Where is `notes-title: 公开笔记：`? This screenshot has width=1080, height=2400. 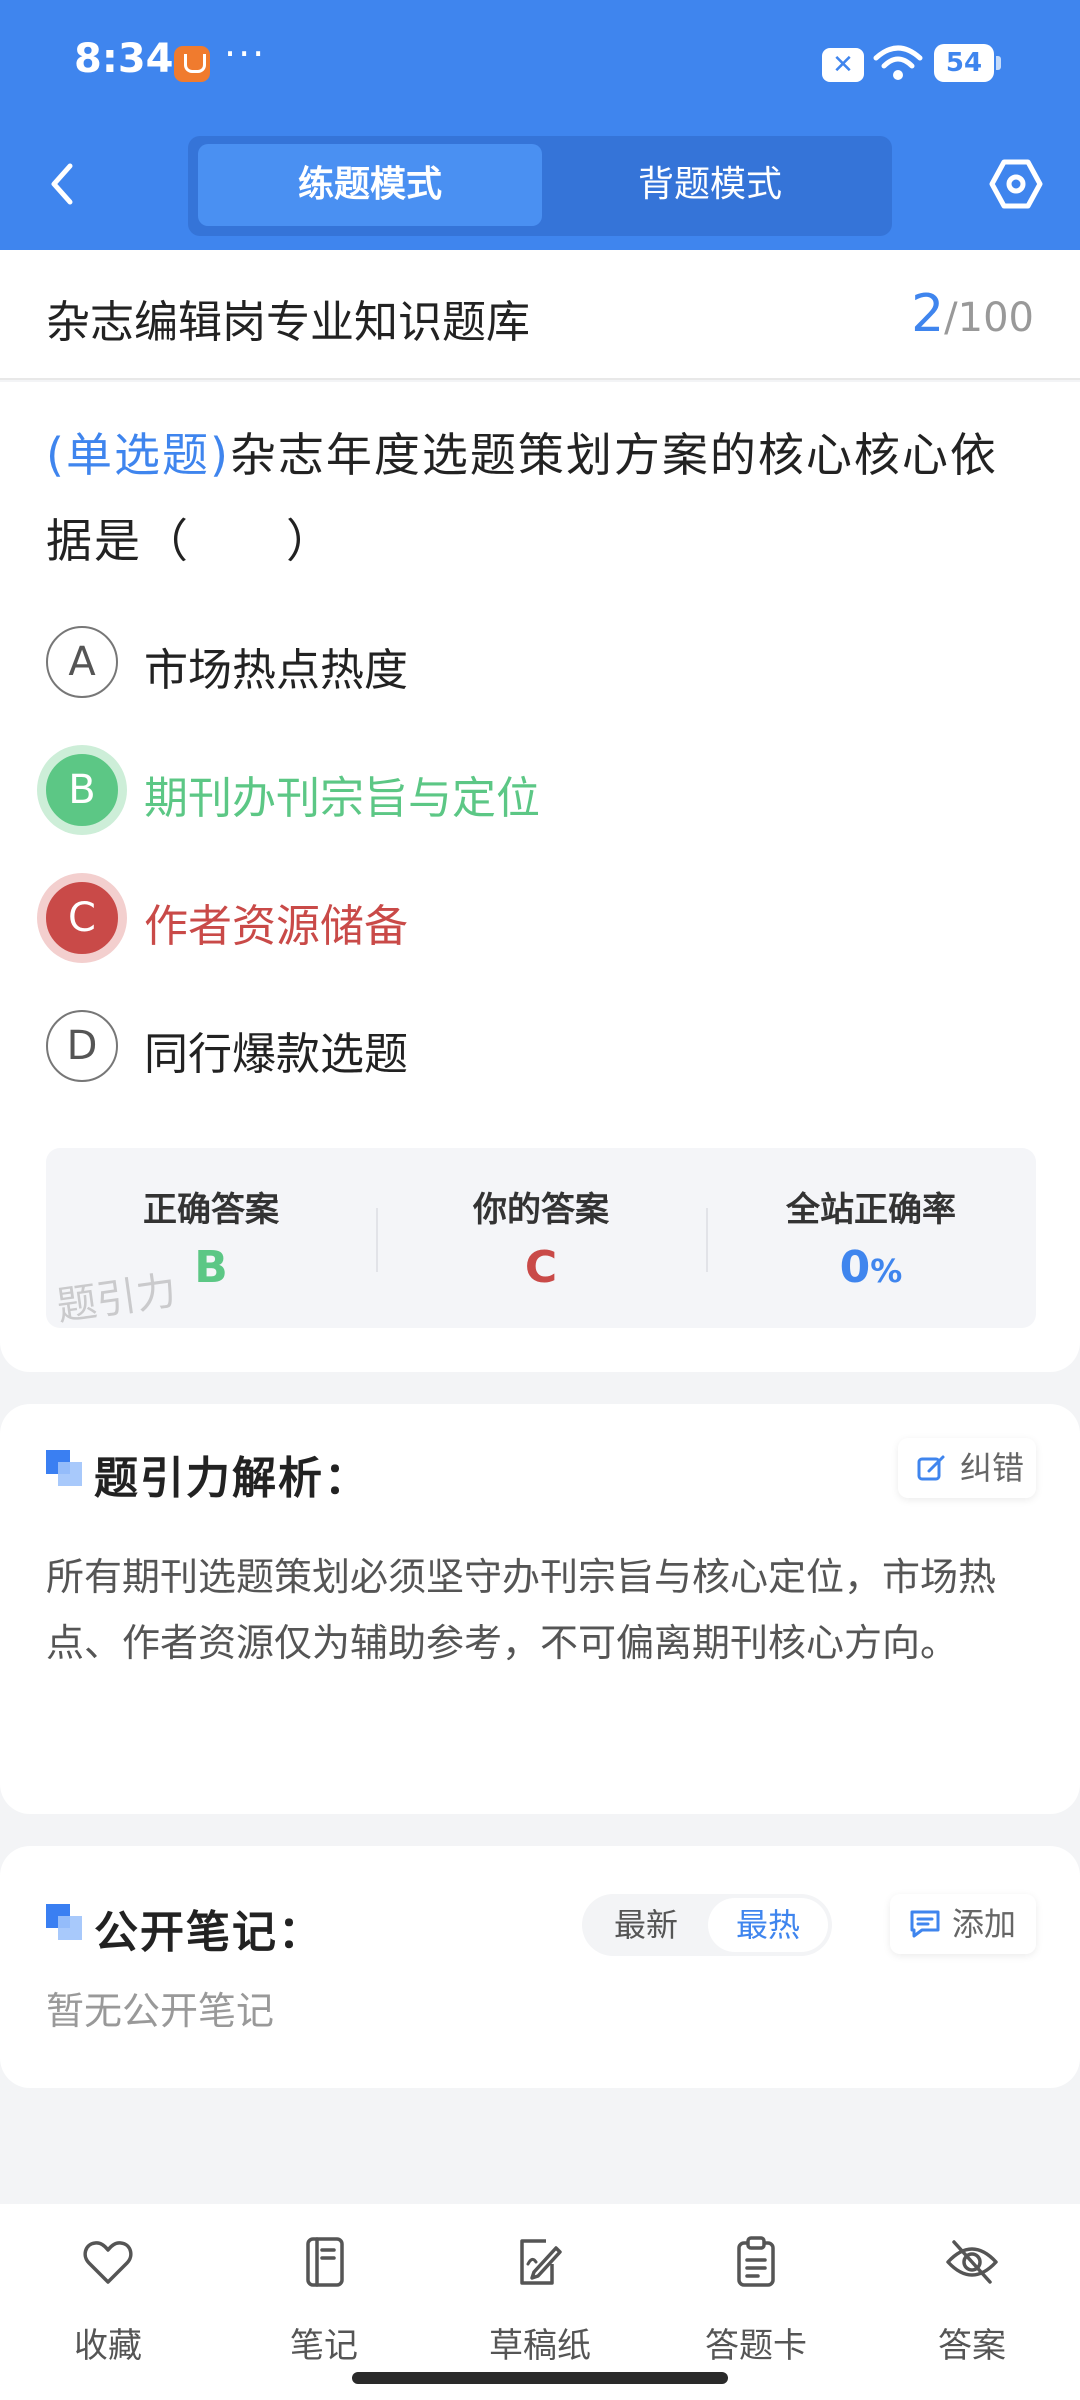 notes-title: 公开笔记： is located at coordinates (209, 1932).